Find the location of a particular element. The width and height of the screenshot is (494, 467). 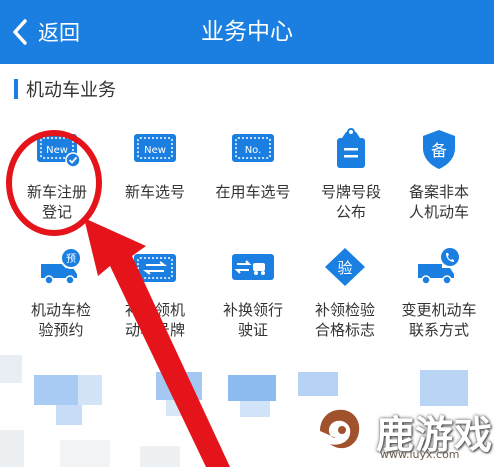

watermark-url: www.luyx.com is located at coordinates (420, 454).